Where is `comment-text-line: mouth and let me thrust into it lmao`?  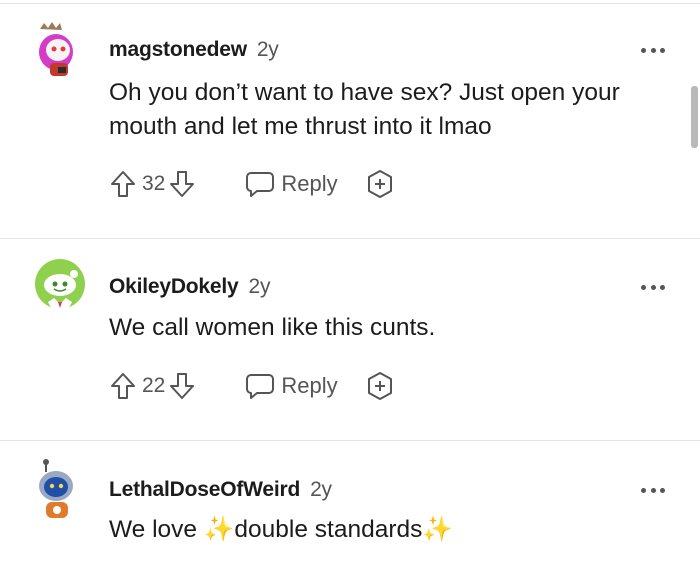
comment-text-line: mouth and let me thrust into it lmao is located at coordinates (300, 126).